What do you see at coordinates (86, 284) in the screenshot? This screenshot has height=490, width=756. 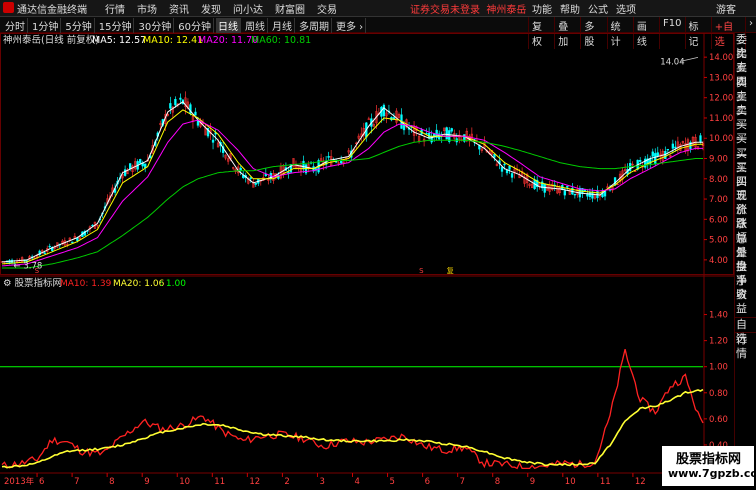 I see `ind-legend-ma10: MA10: 1.39` at bounding box center [86, 284].